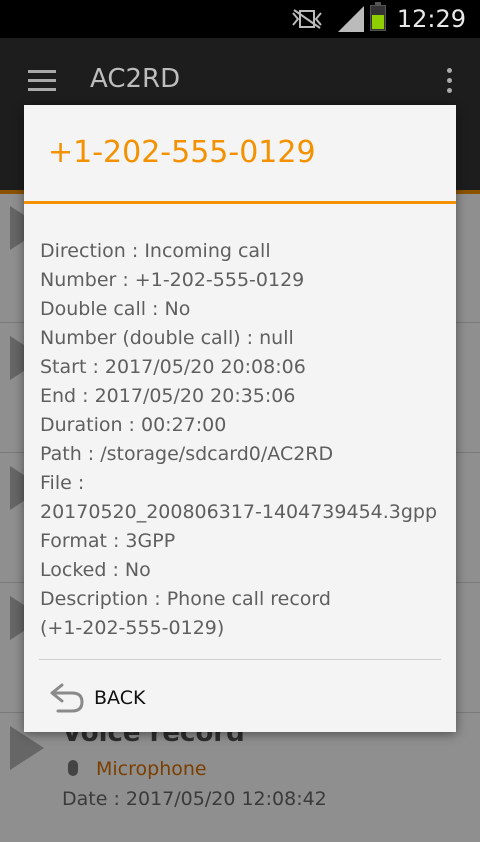 The width and height of the screenshot is (480, 842). Describe the element at coordinates (239, 512) in the screenshot. I see `detail-file-value: 20170520_200806317-1404739454.3gpp` at that location.